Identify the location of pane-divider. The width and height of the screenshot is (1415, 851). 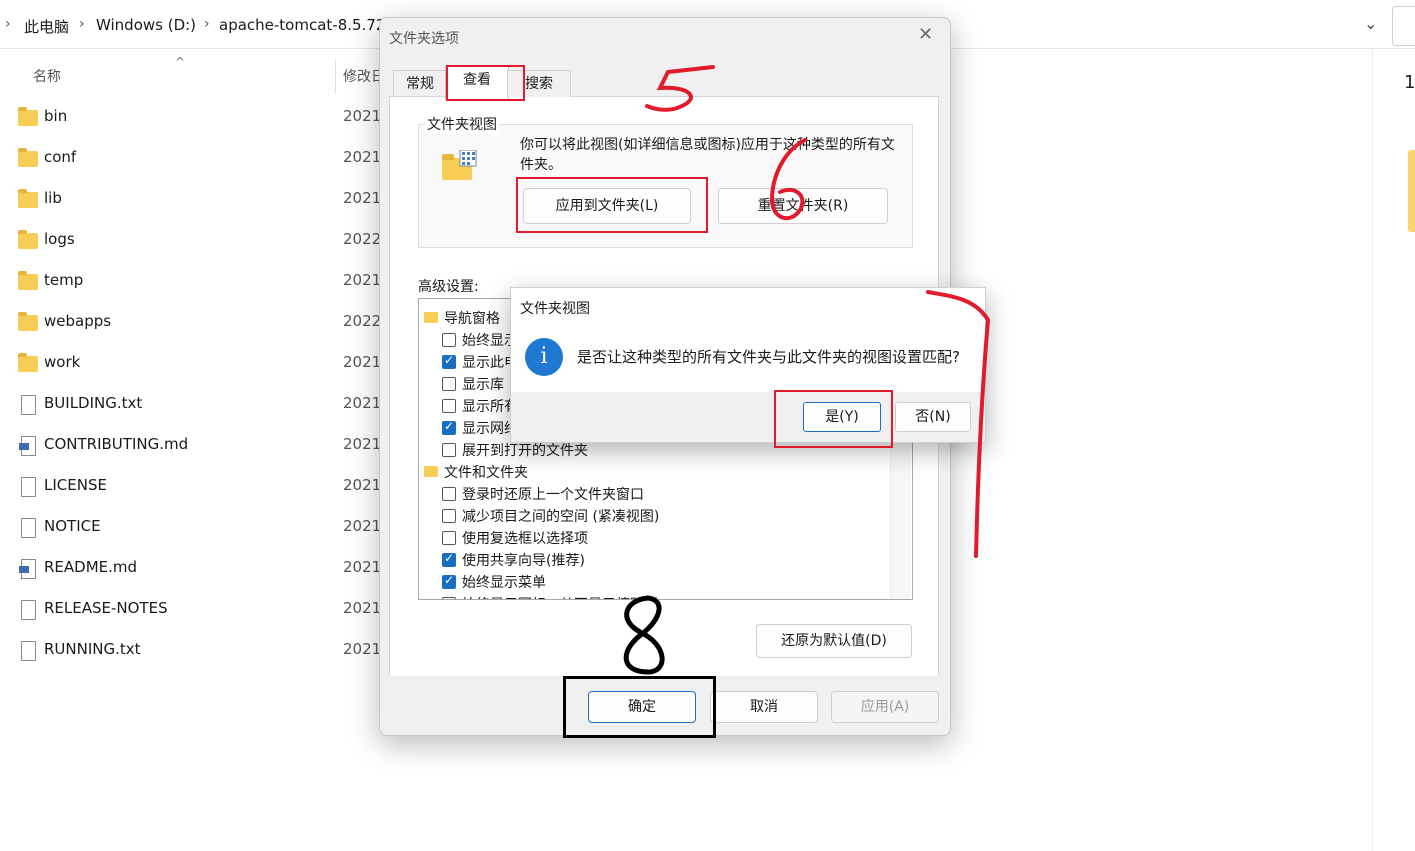
(1372, 449).